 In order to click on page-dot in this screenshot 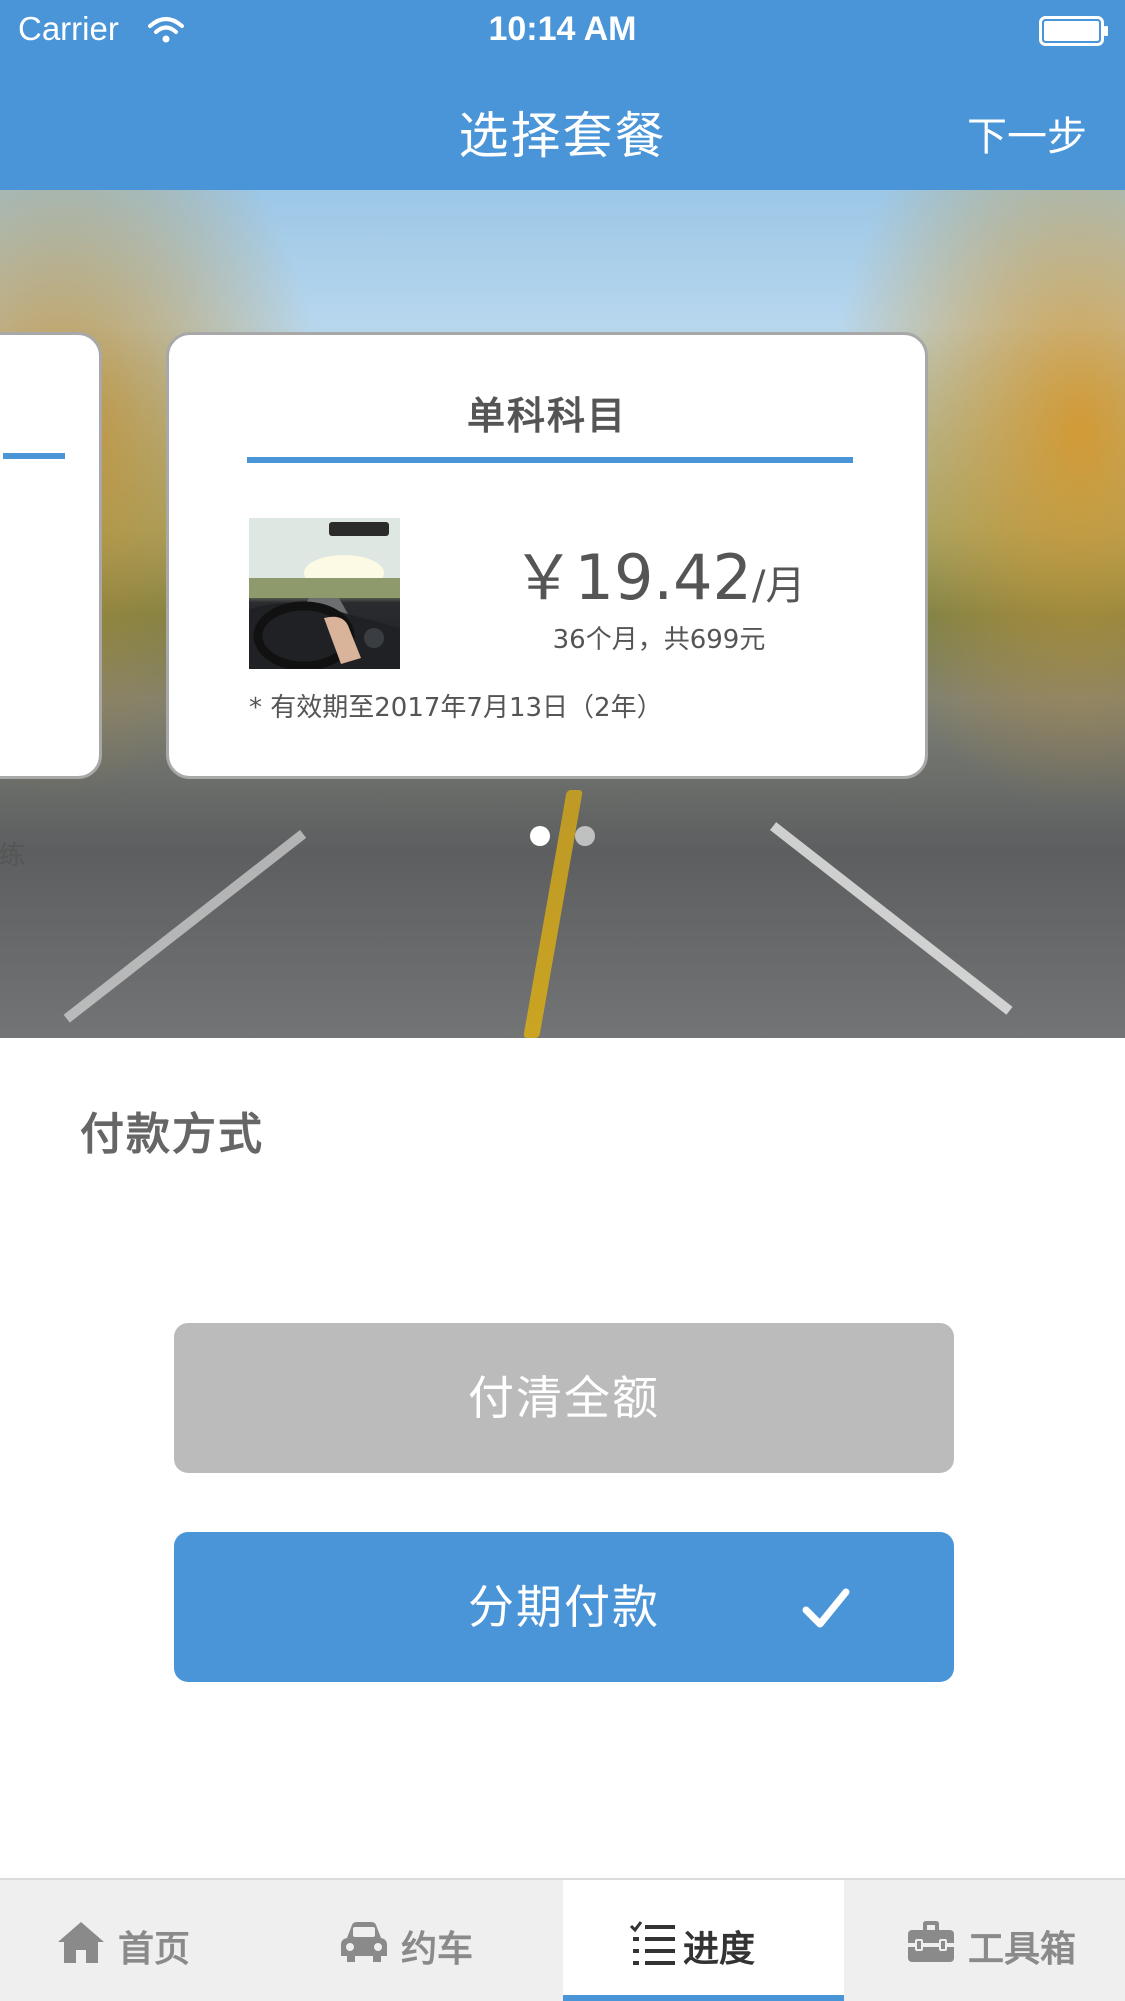, I will do `click(585, 836)`.